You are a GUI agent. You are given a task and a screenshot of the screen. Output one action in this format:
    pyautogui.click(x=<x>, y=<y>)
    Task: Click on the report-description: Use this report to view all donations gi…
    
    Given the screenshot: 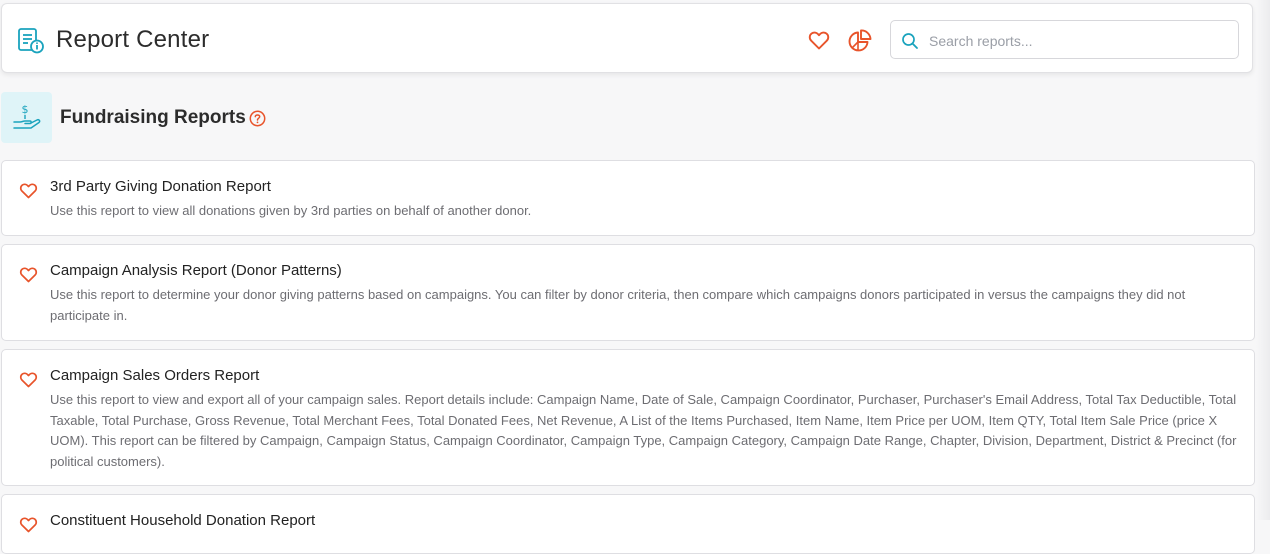 What is the action you would take?
    pyautogui.click(x=291, y=210)
    